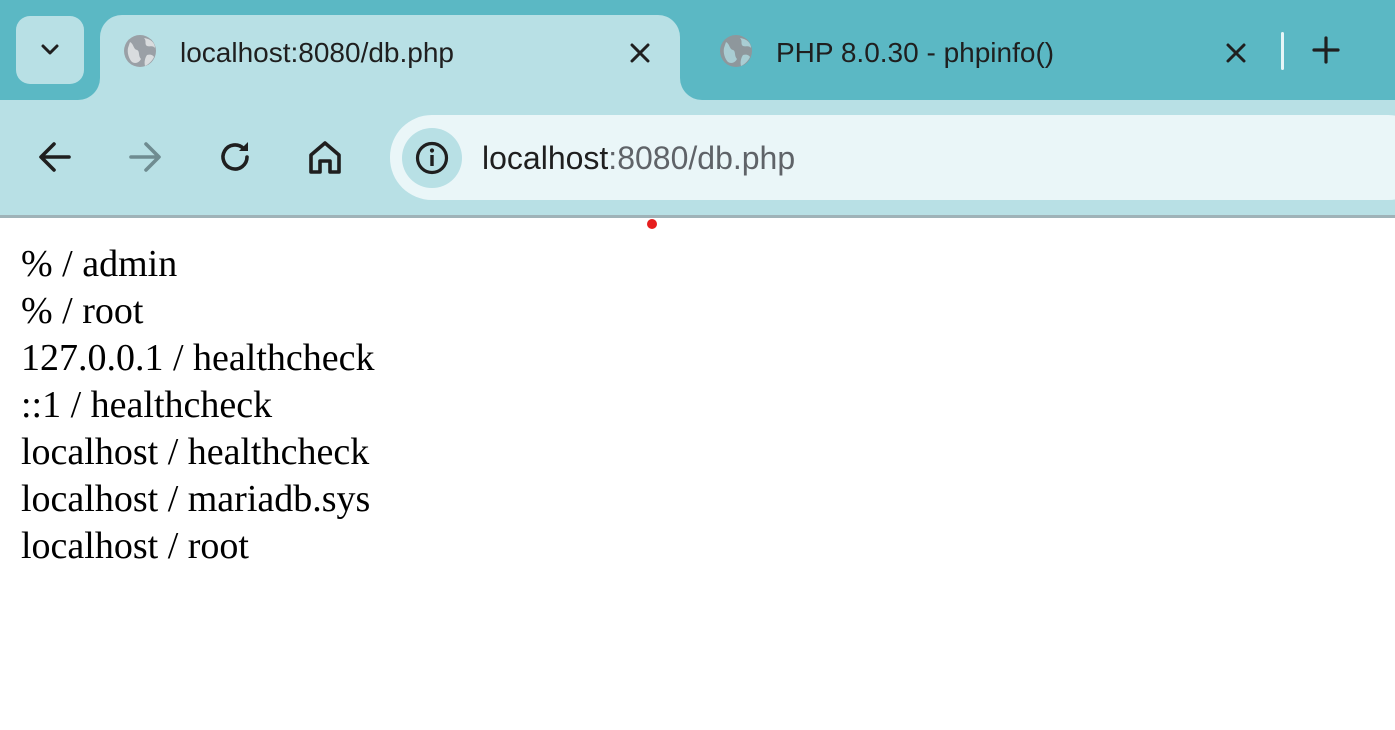  I want to click on forward-button, so click(145, 157).